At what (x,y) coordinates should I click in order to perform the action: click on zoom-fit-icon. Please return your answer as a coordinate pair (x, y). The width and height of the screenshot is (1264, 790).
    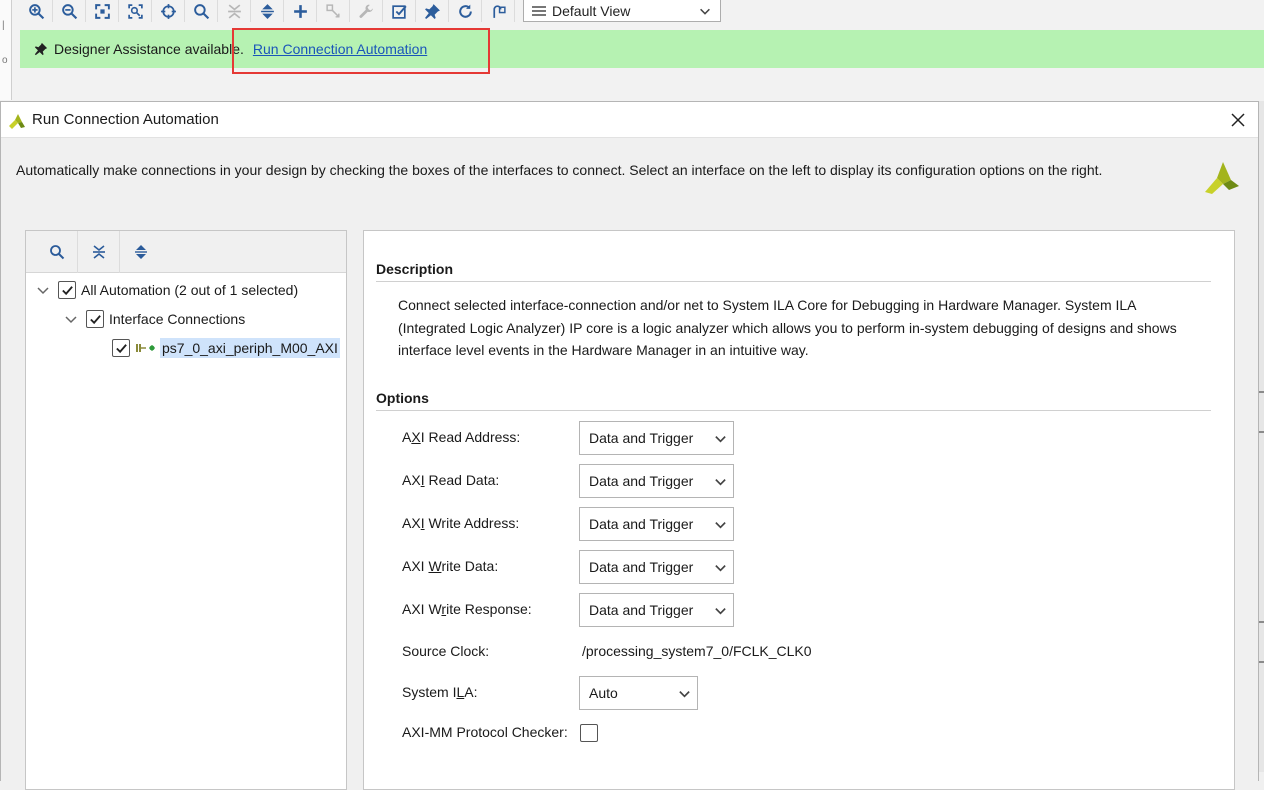
    Looking at the image, I should click on (102, 11).